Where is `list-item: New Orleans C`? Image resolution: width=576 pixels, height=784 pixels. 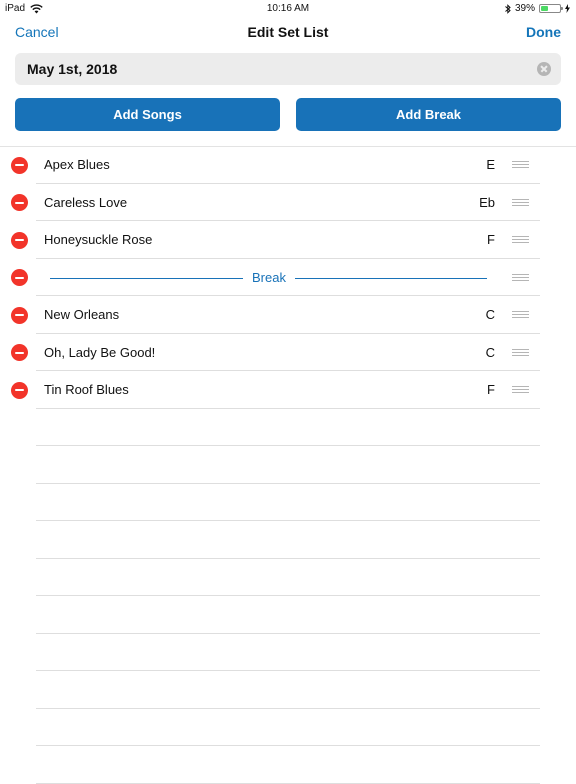 list-item: New Orleans C is located at coordinates (288, 315).